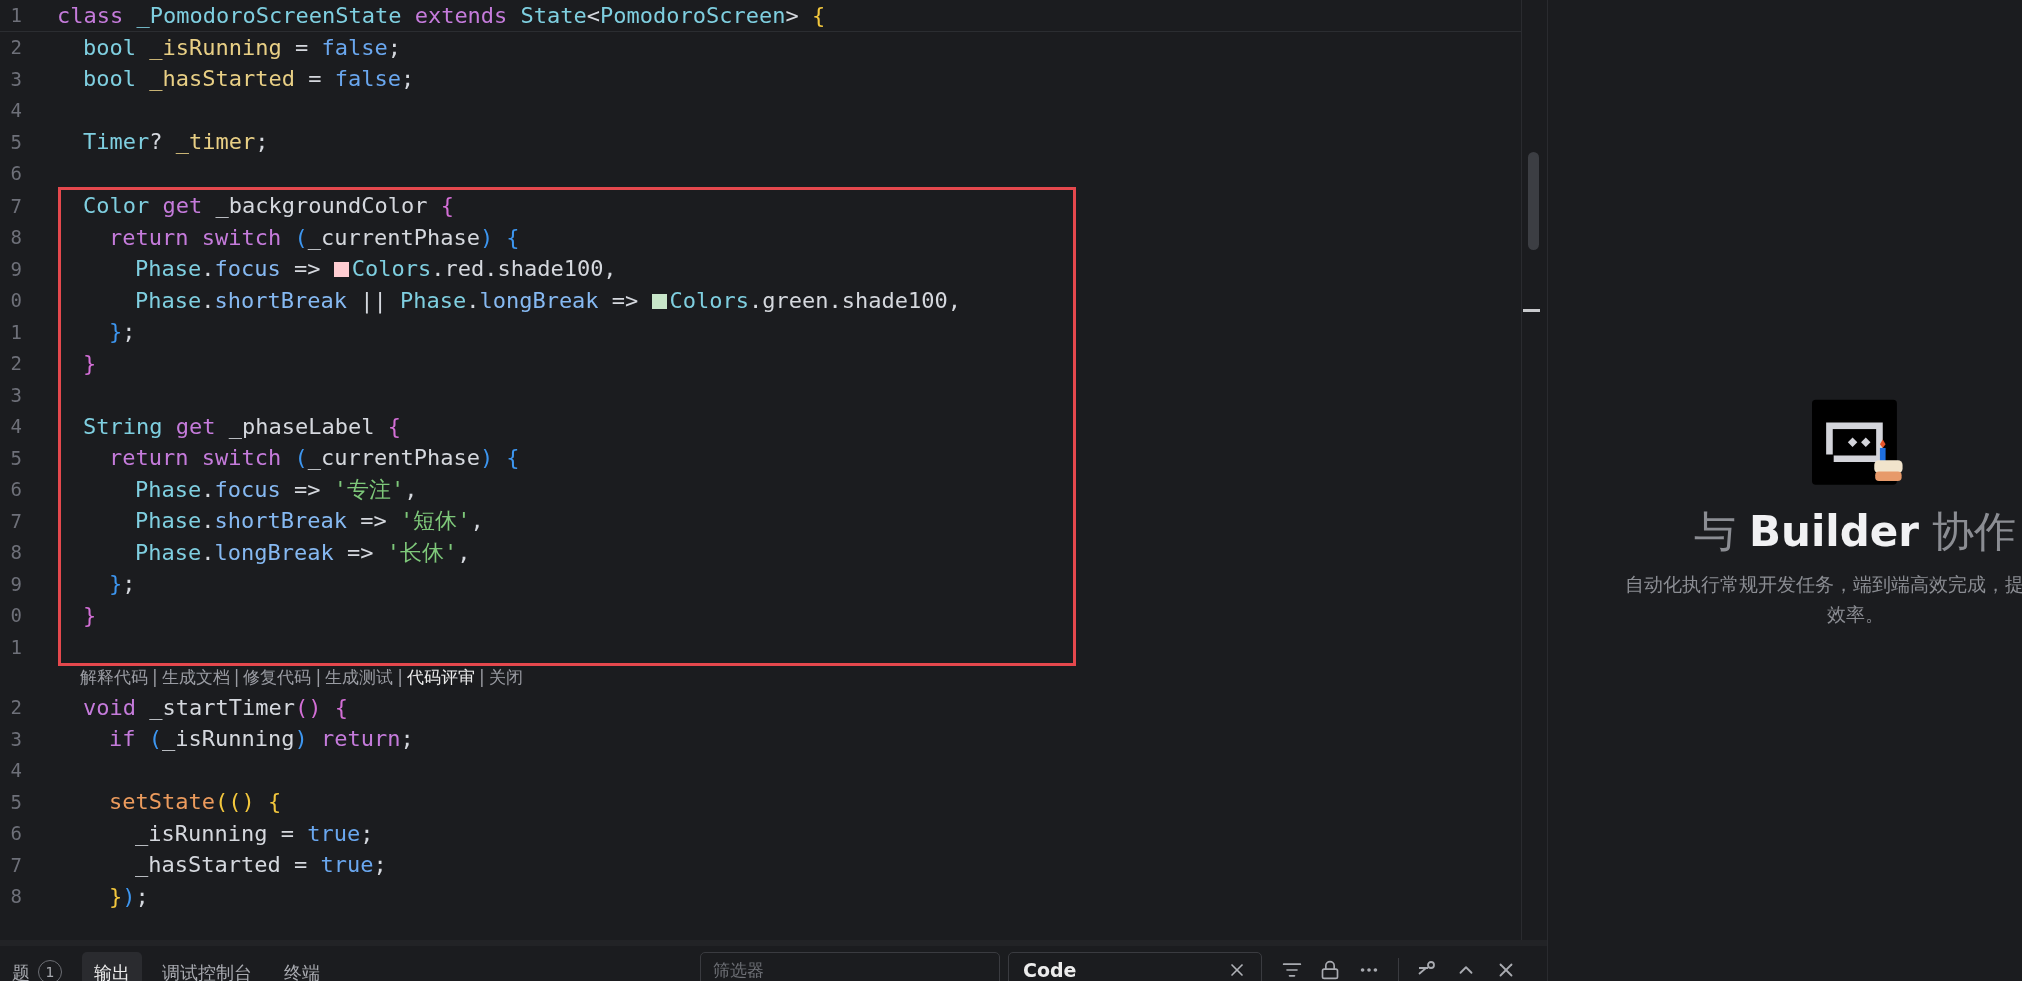 This screenshot has width=2022, height=981. Describe the element at coordinates (441, 15) in the screenshot. I see `code-line: class _PomodoroScreenState extends State<PomodoroScreen> {` at that location.